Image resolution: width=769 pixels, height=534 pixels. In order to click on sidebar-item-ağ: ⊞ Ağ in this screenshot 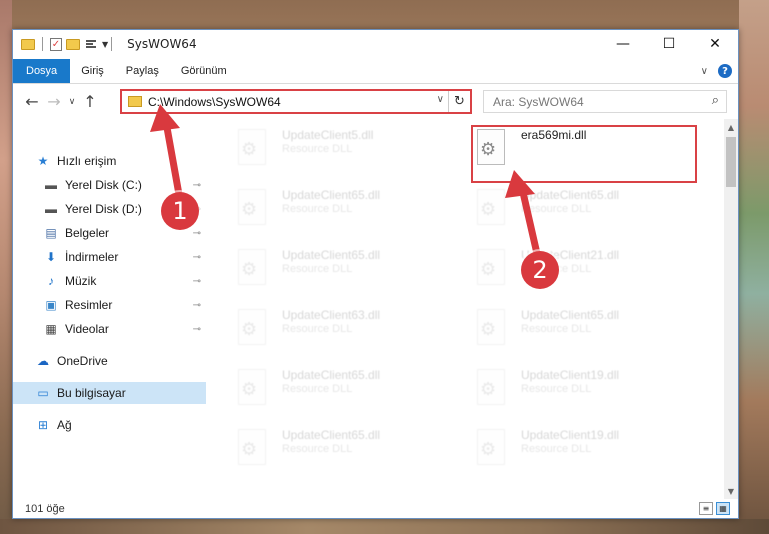, I will do `click(109, 425)`.